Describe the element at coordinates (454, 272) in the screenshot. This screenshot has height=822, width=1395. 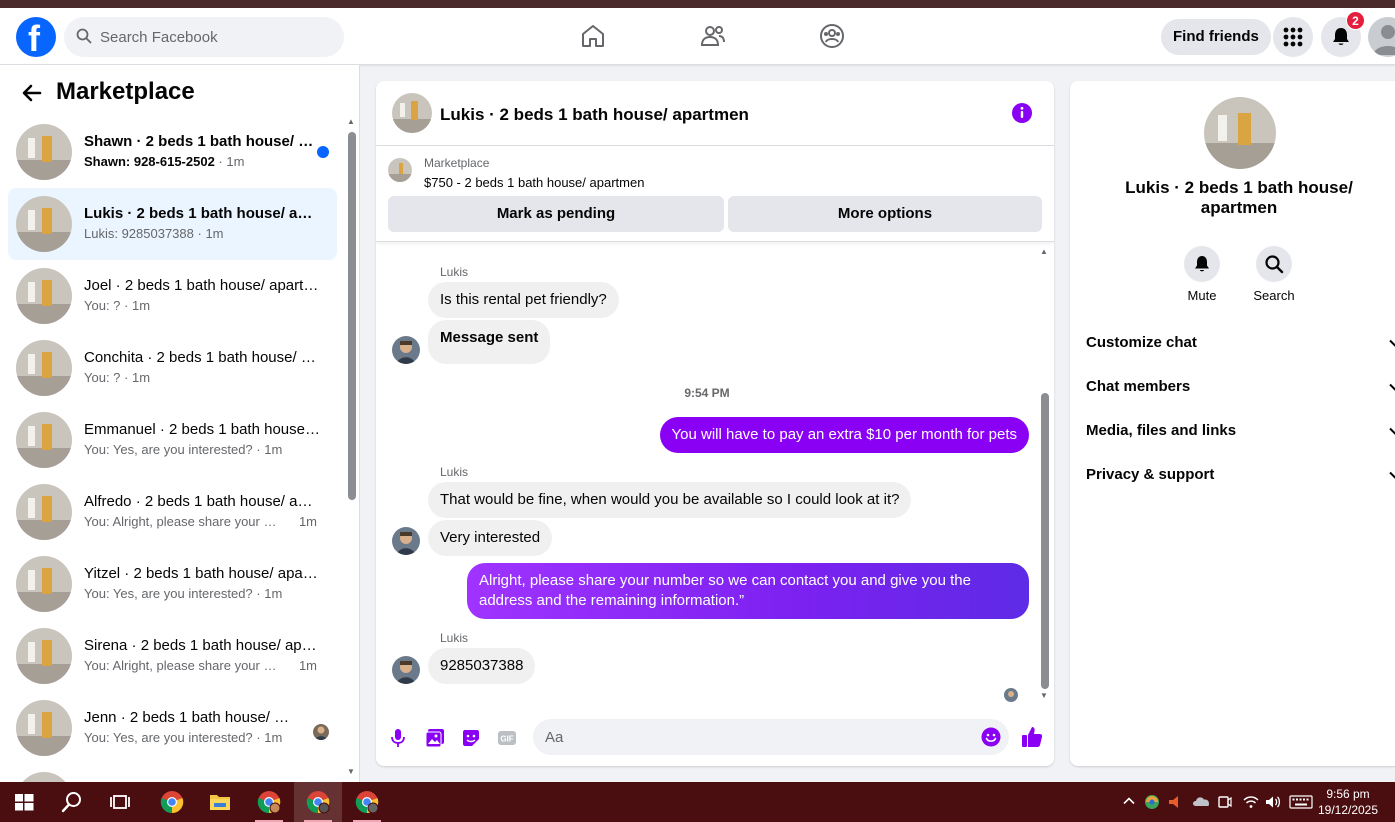
I see `sender-name: Lukis` at that location.